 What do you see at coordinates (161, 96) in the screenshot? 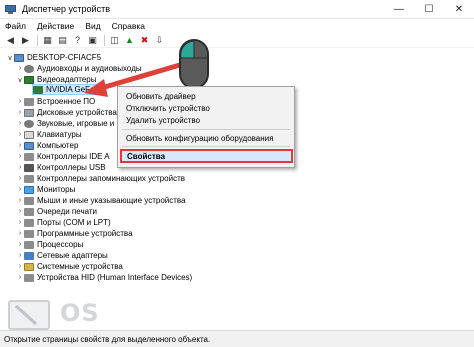
I see `menu-item-update-driver: Обновить драйвер` at bounding box center [161, 96].